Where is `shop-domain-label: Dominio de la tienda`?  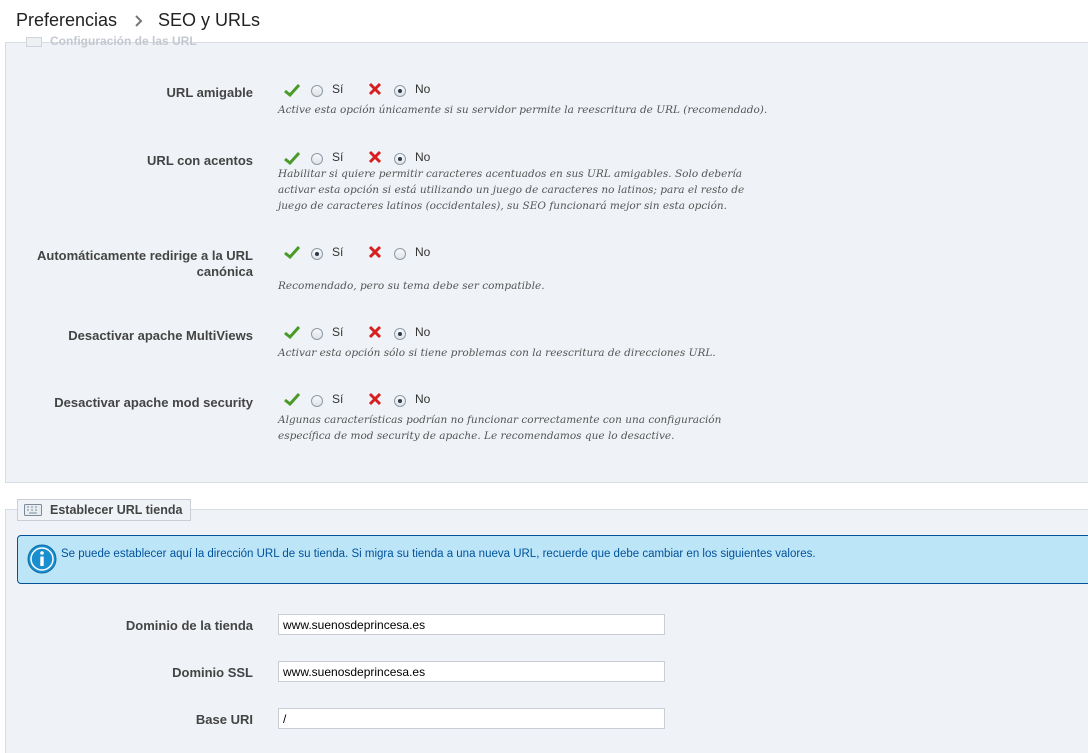
shop-domain-label: Dominio de la tienda is located at coordinates (189, 625).